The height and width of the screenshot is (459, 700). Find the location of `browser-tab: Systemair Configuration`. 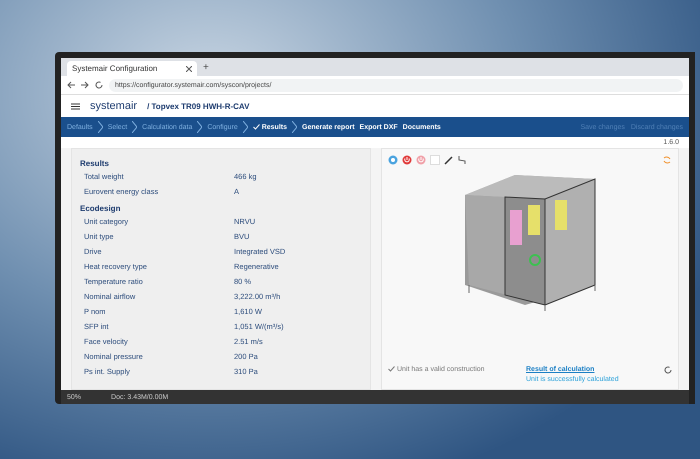

browser-tab: Systemair Configuration is located at coordinates (132, 68).